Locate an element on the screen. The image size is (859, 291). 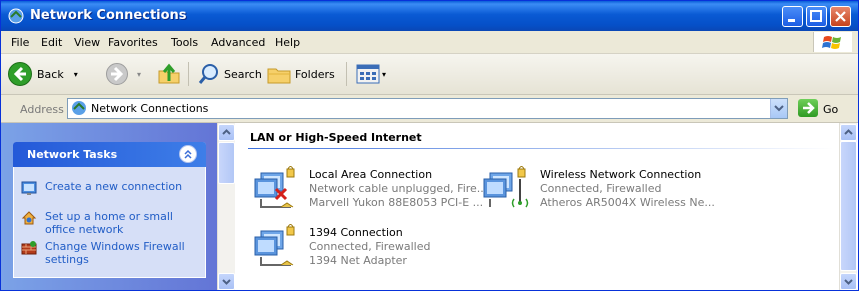
new-connection-icon is located at coordinates (29, 188).